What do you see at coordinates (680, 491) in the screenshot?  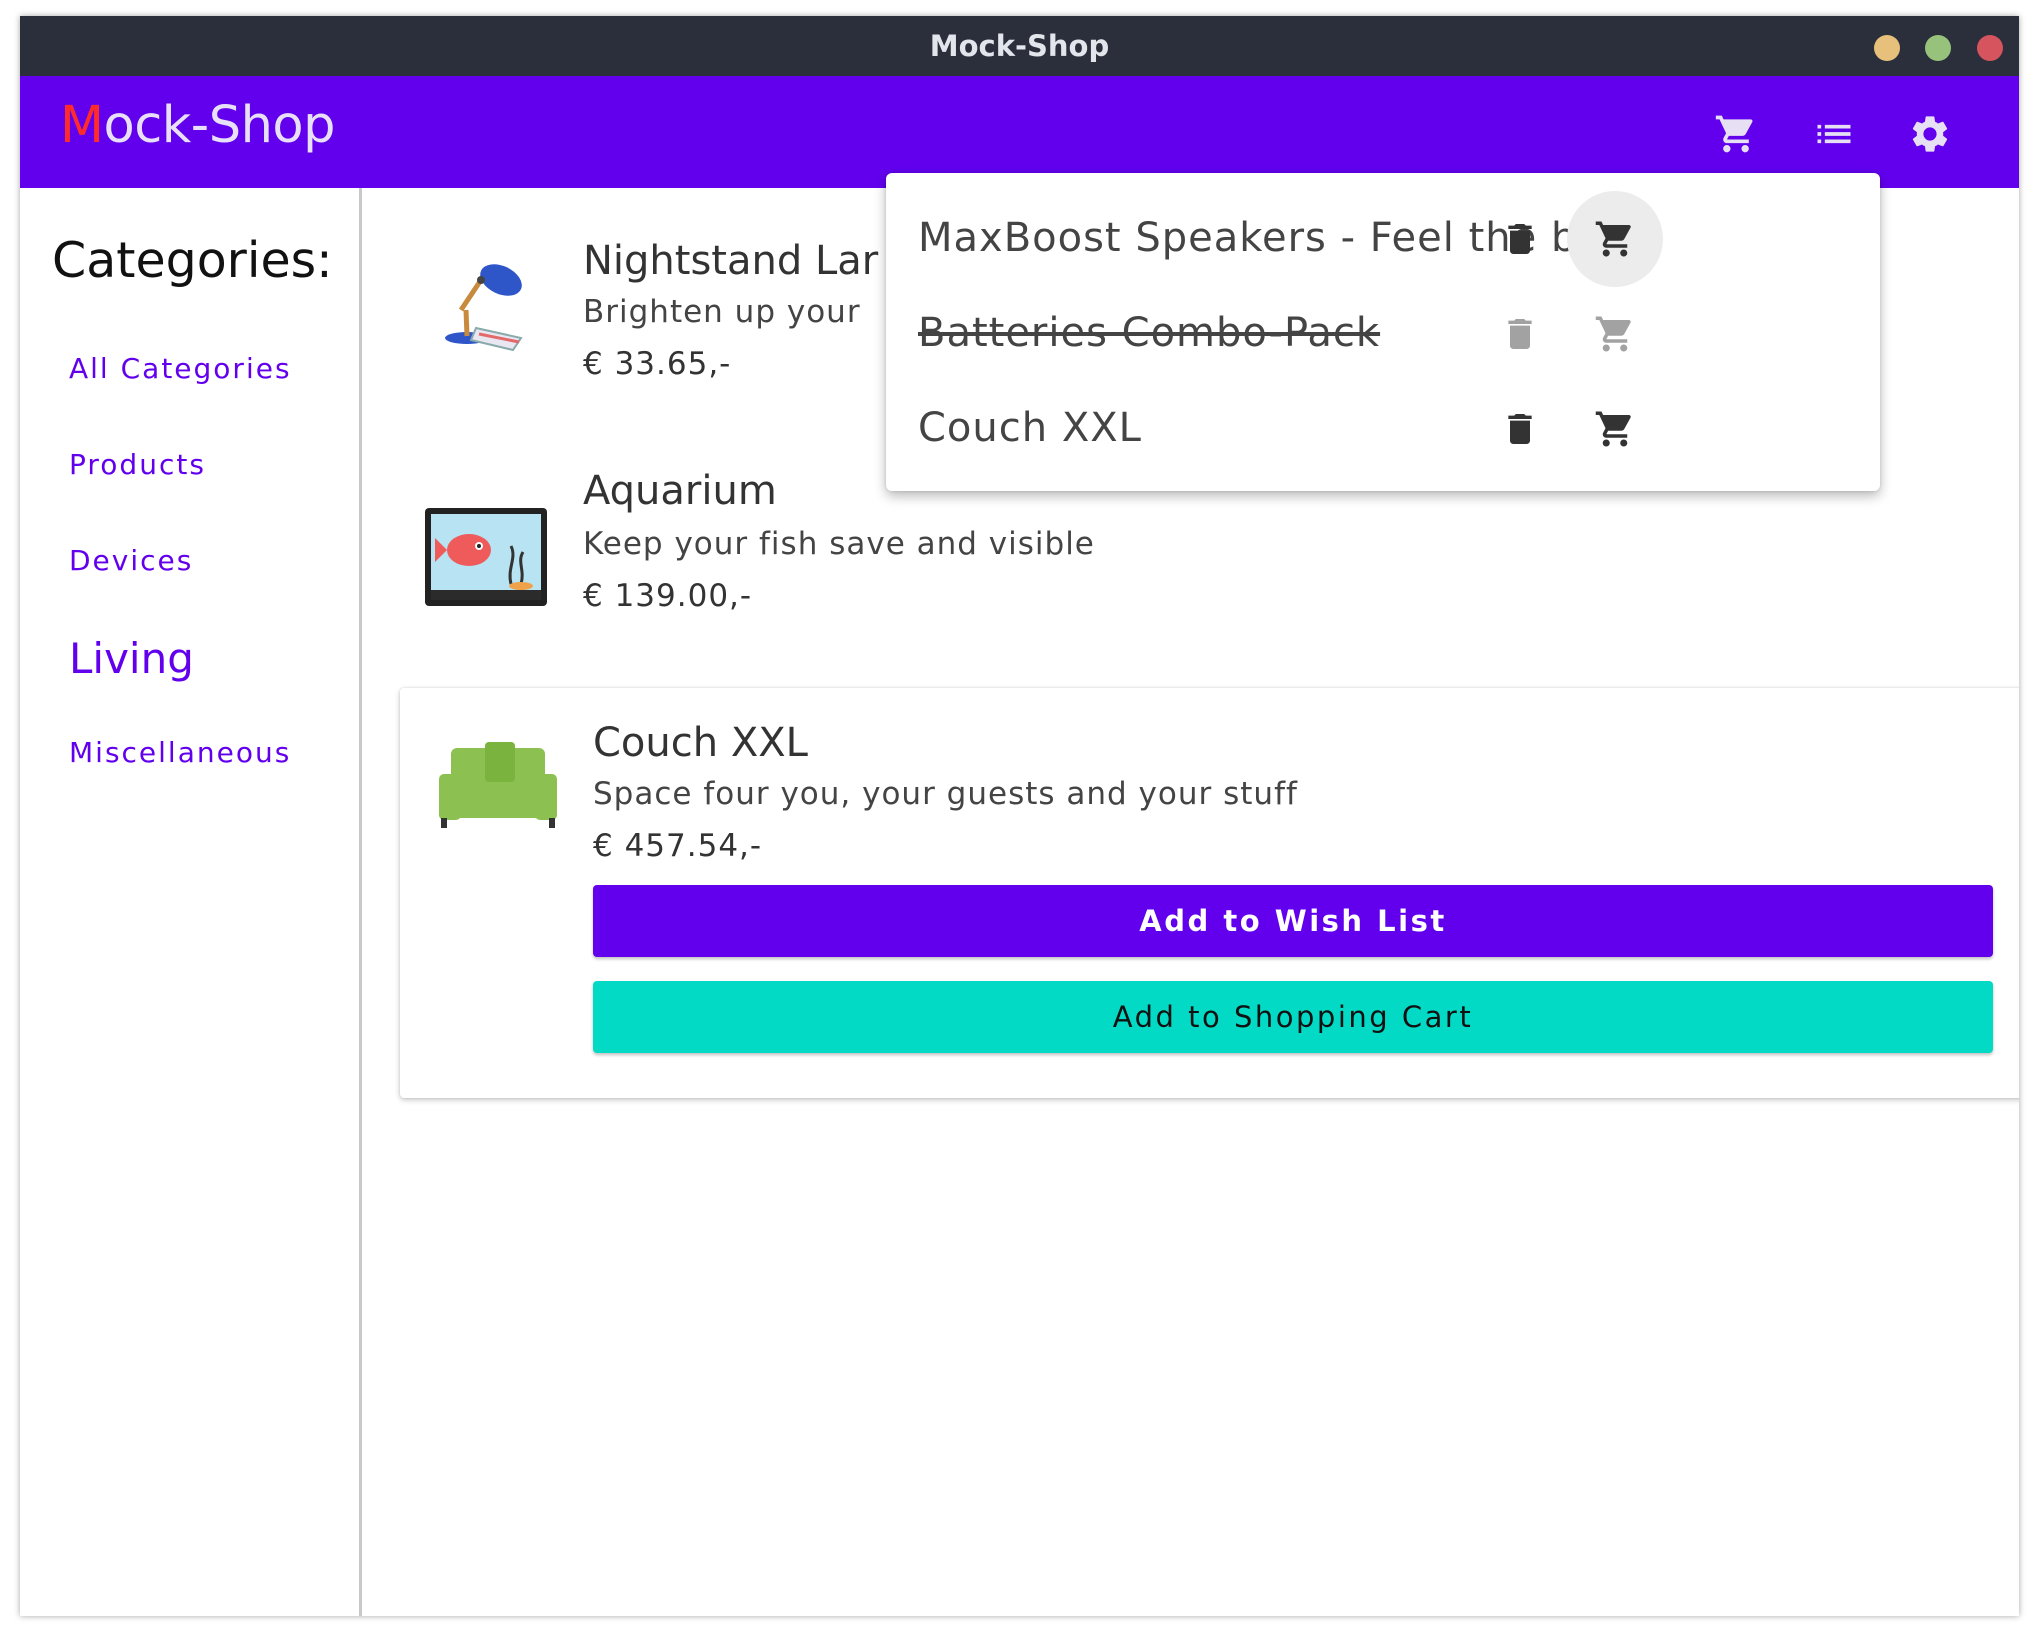 I see `product-name: Aquarium` at bounding box center [680, 491].